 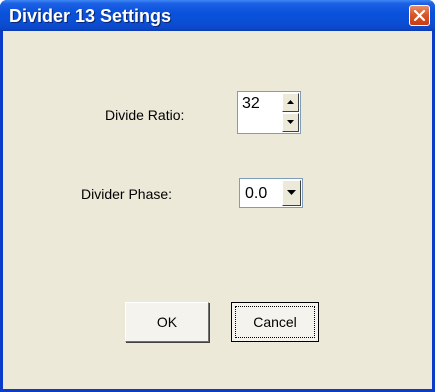 I want to click on close-button, so click(x=419, y=15).